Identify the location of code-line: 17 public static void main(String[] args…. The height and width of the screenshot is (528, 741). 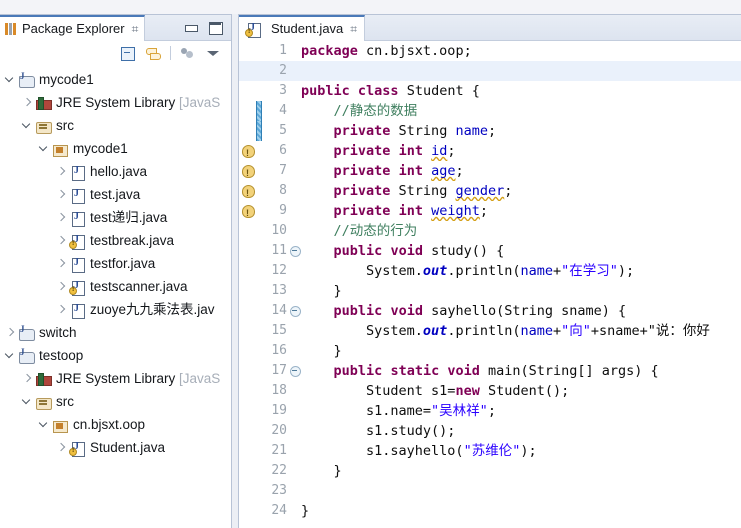
(490, 371).